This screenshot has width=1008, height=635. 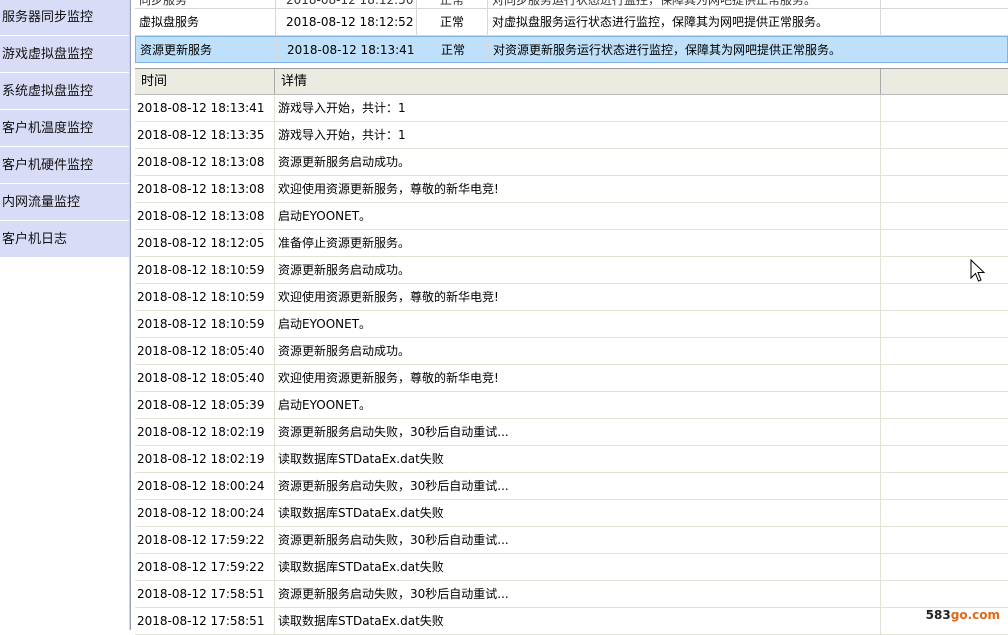 I want to click on table-row: 2018-08-12 18:05:39 启动EYOONET。, so click(x=571, y=405).